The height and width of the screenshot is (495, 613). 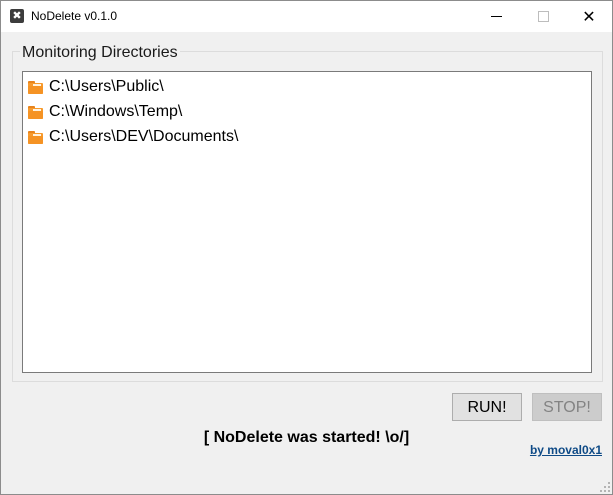 What do you see at coordinates (144, 136) in the screenshot?
I see `directory-path: C:\Users\DEV\Documents\` at bounding box center [144, 136].